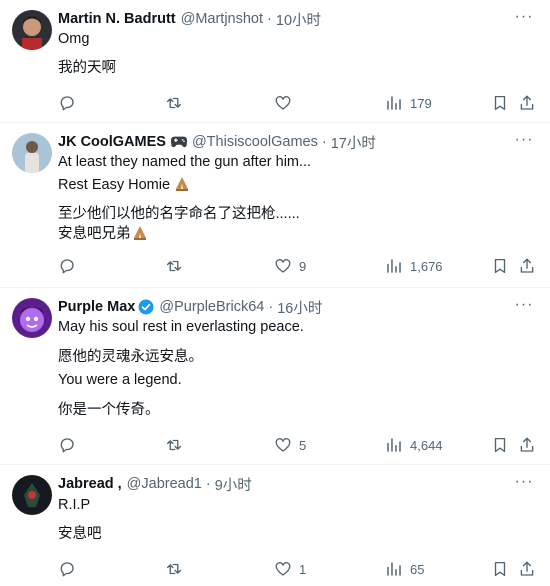  I want to click on views-button: 1,676, so click(414, 266).